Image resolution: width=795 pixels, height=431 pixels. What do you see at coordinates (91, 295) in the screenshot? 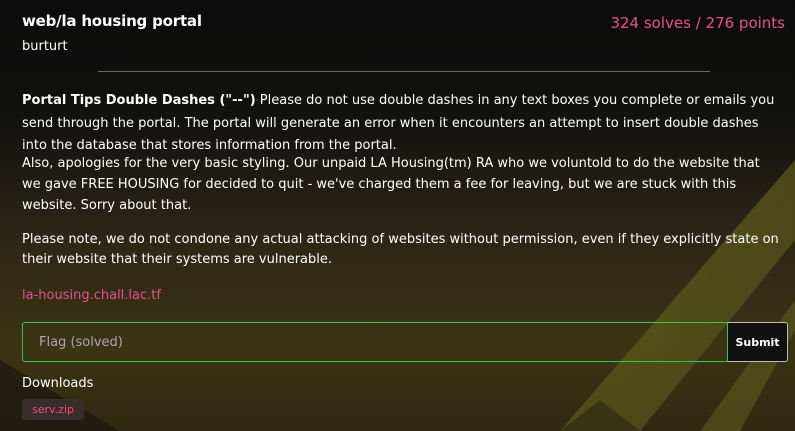
I see `instance-link: la-housing.chall.lac.tf` at bounding box center [91, 295].